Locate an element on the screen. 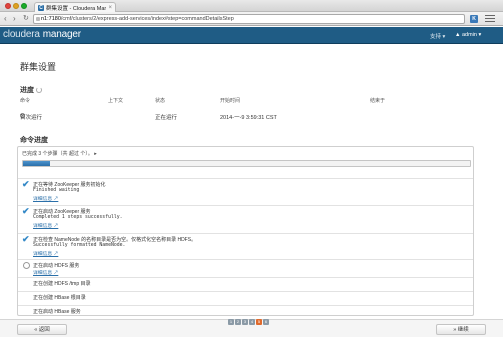 This screenshot has width=503, height=337. browser-titlebar: C 群集设置 - Cloudera Mana × is located at coordinates (251, 6).